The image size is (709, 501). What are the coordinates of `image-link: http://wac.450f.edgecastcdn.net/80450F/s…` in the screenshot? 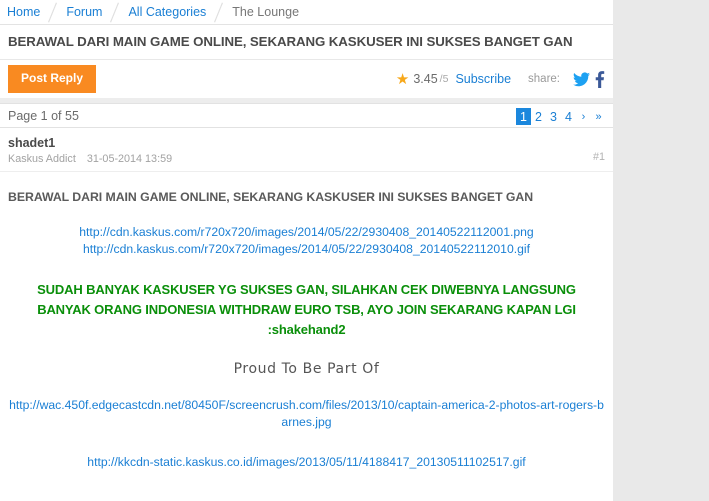 It's located at (306, 414).